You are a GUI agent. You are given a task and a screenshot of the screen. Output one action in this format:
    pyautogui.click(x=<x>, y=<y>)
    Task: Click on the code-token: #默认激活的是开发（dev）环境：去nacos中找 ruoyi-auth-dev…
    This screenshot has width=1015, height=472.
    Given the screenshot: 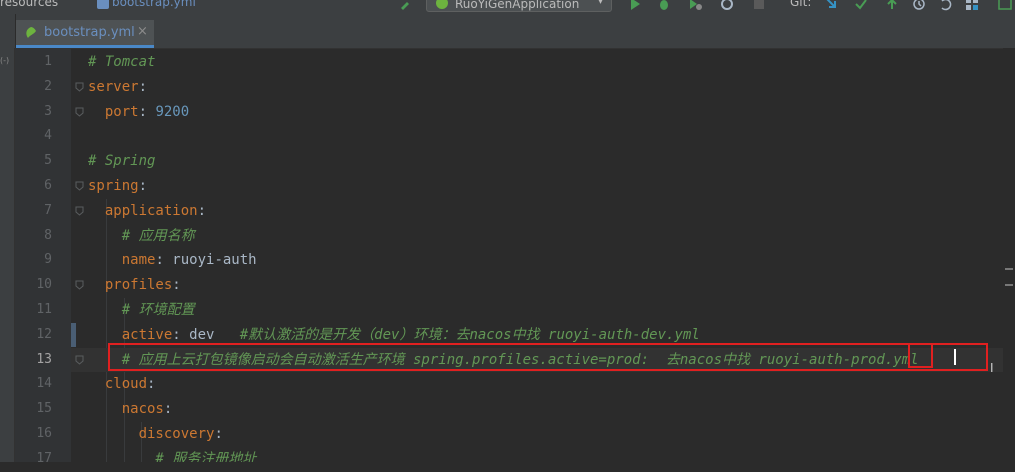 What is the action you would take?
    pyautogui.click(x=469, y=334)
    